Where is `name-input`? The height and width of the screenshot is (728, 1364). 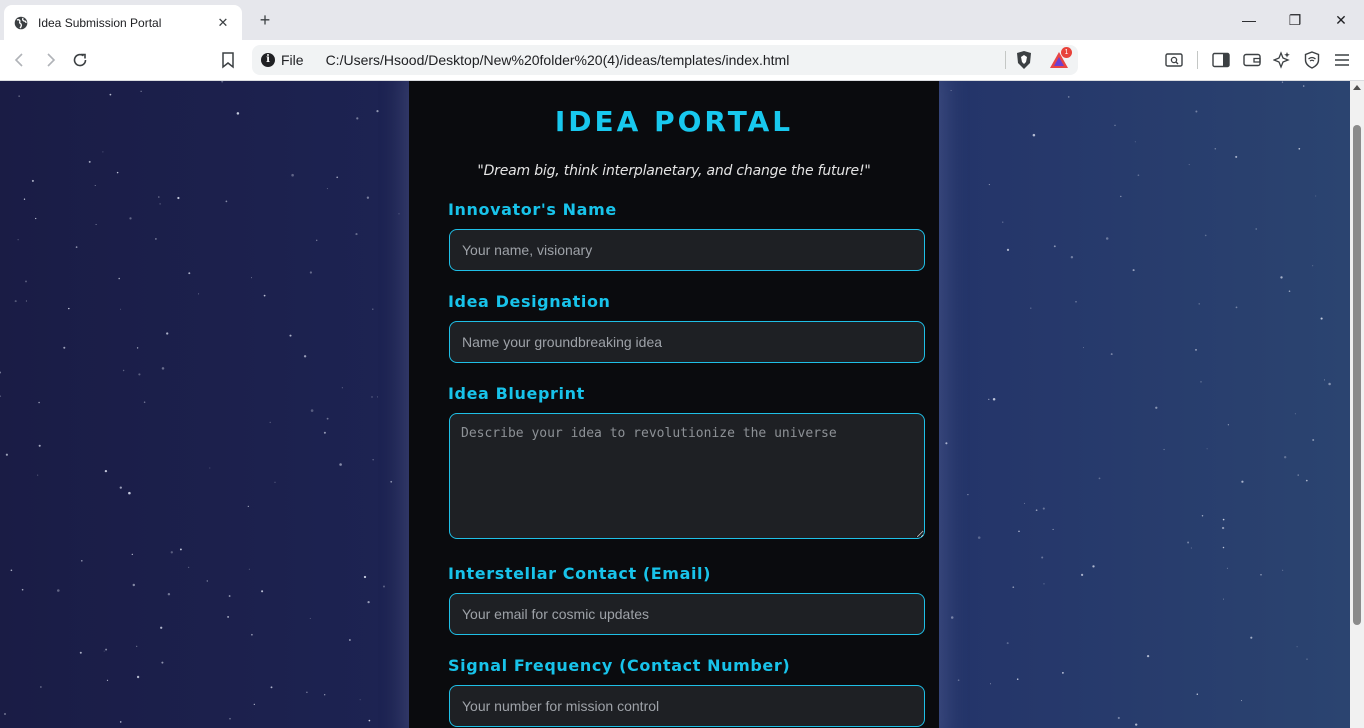
name-input is located at coordinates (687, 250).